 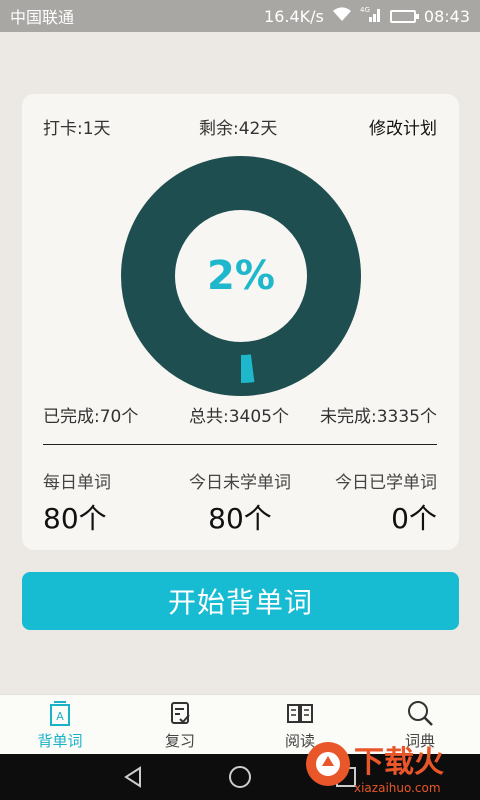 What do you see at coordinates (386, 504) in the screenshot?
I see `today-learned: 今日已学单词 0个` at bounding box center [386, 504].